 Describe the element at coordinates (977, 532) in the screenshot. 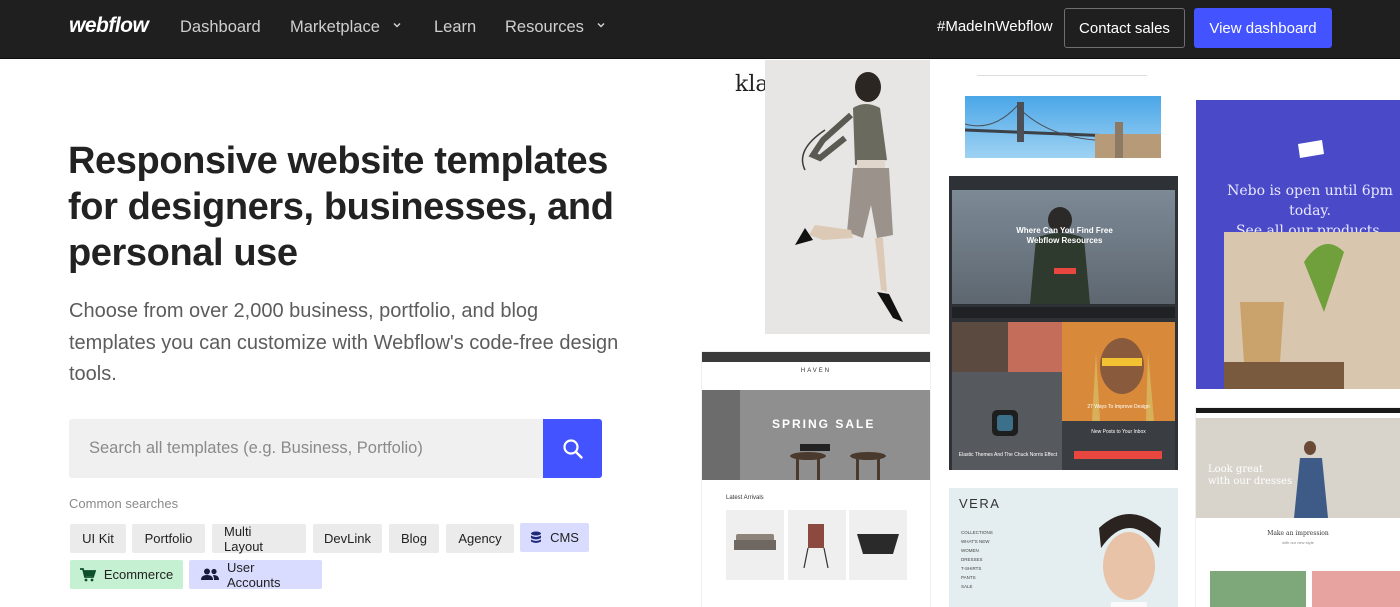

I see `vera-menu-item: COLLECTIONS` at that location.